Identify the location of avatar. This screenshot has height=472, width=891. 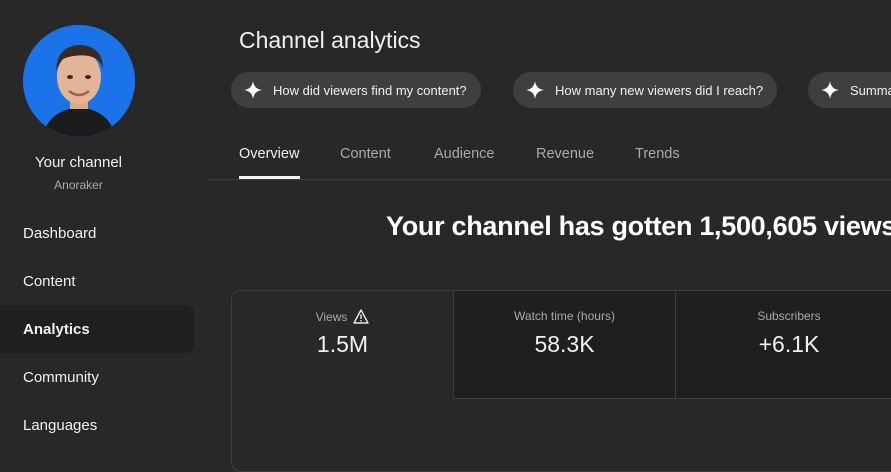
(79, 81).